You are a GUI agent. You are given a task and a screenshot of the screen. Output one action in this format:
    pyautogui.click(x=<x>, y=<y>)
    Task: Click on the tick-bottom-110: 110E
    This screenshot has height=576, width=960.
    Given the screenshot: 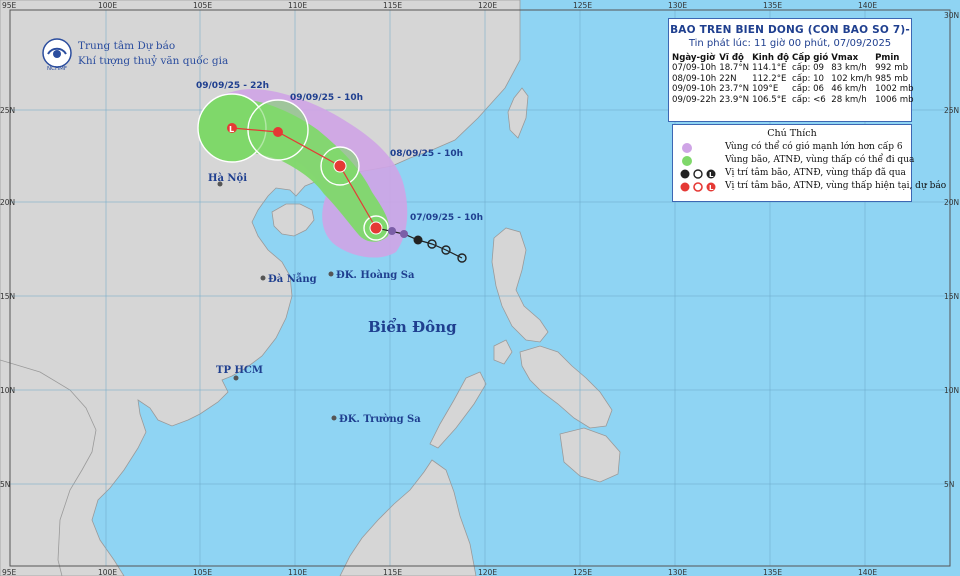 What is the action you would take?
    pyautogui.click(x=297, y=572)
    